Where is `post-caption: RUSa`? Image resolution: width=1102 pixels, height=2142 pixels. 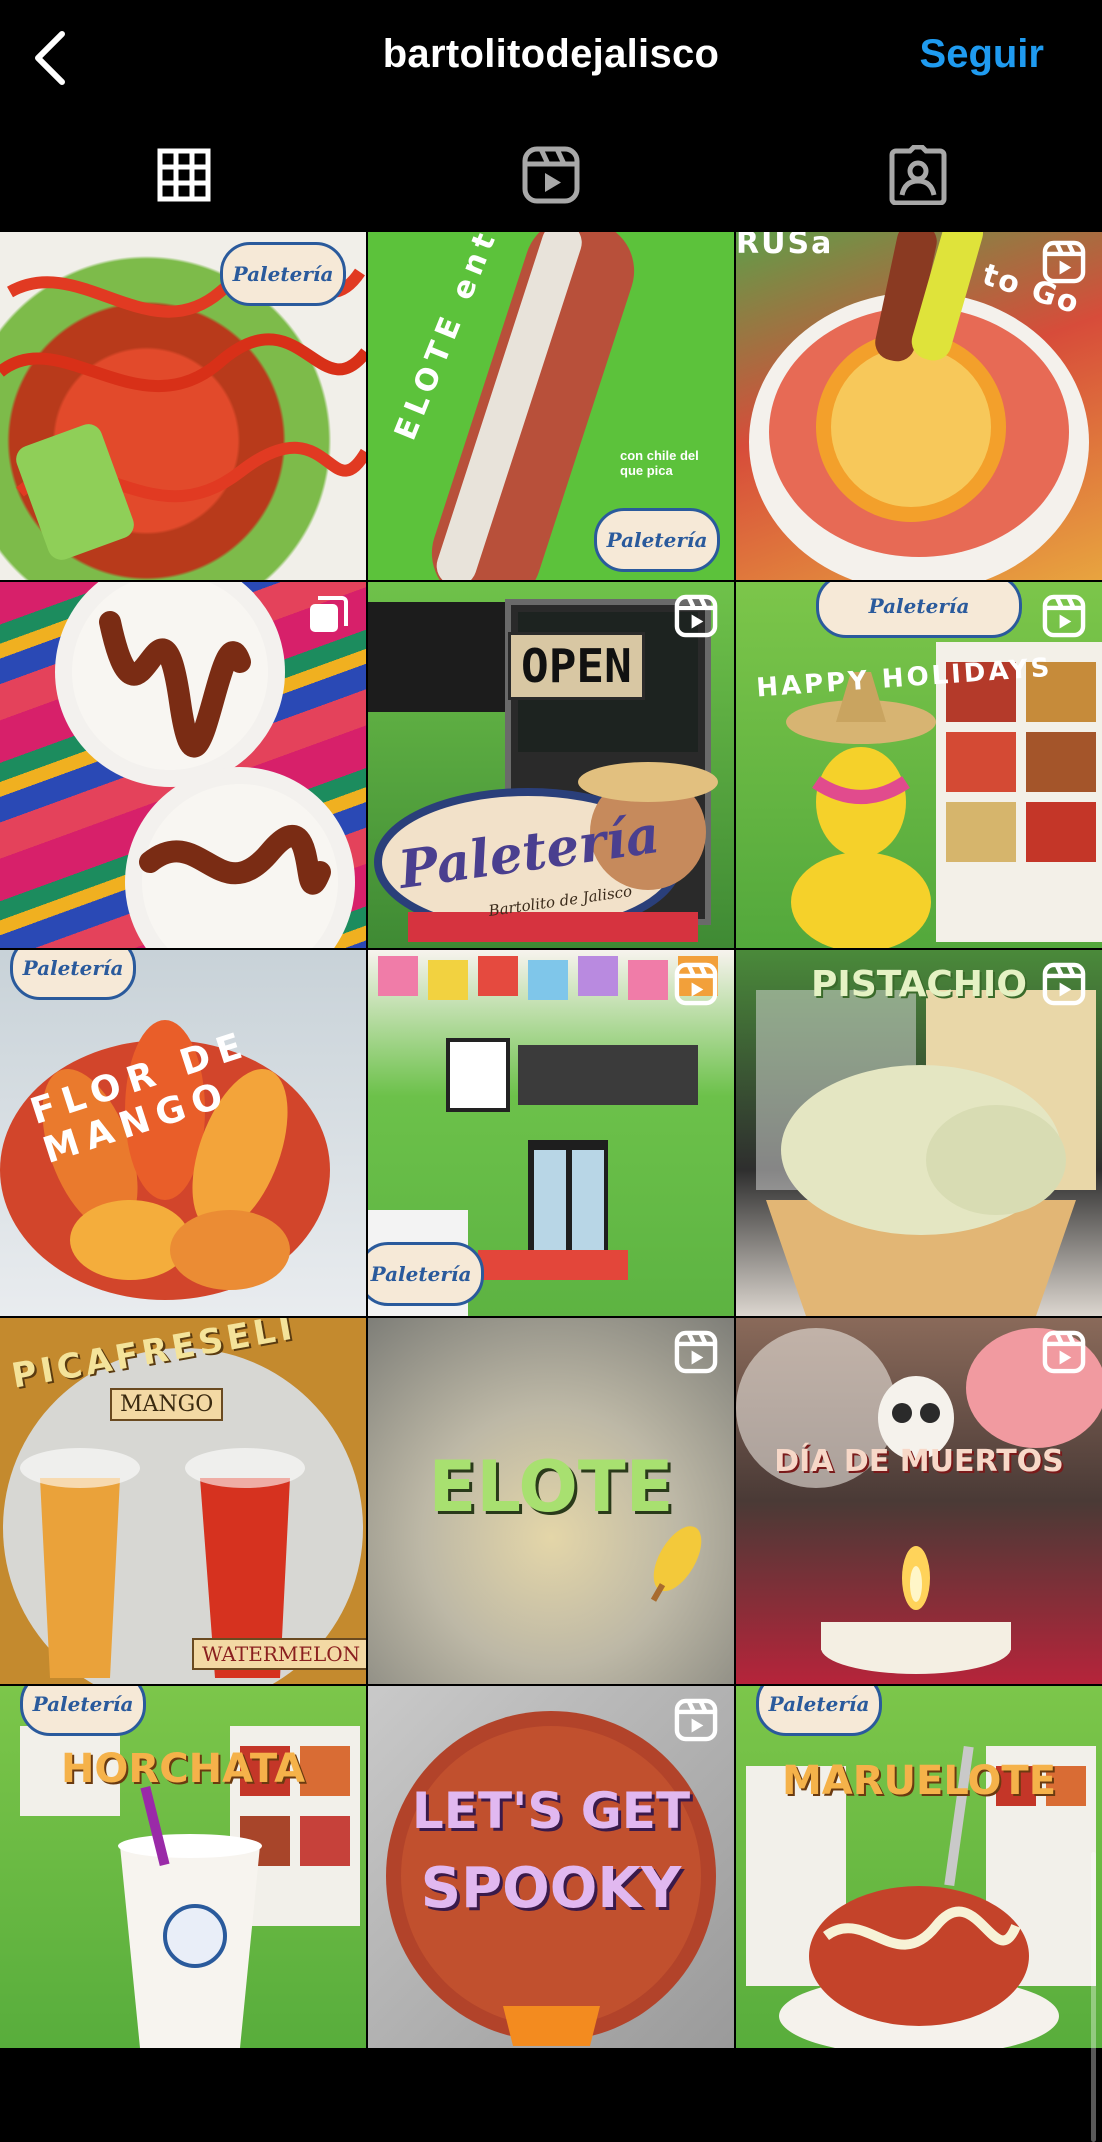
post-caption: RUSa is located at coordinates (785, 246).